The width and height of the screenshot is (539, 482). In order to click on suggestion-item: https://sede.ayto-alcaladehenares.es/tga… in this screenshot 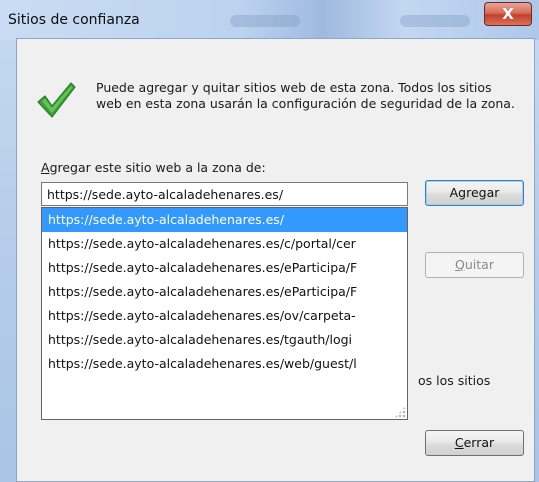, I will do `click(224, 340)`.